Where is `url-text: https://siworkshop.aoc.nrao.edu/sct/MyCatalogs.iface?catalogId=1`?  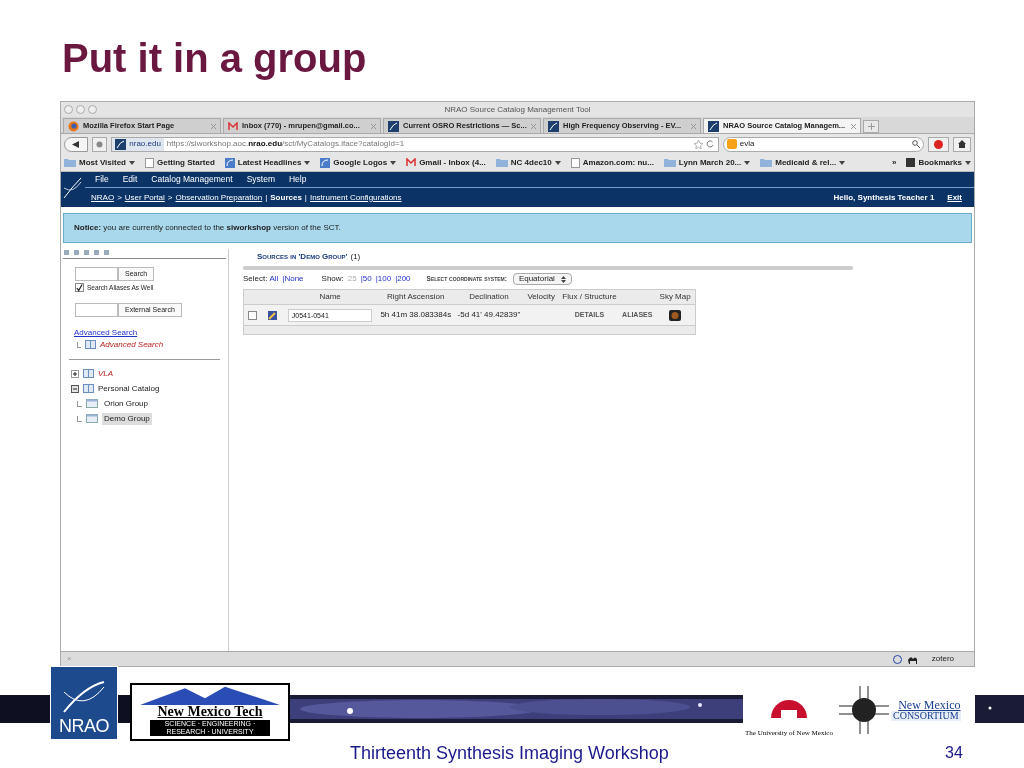
url-text: https://siworkshop.aoc.nrao.edu/sct/MyCatalogs.iface?catalogId=1 is located at coordinates (286, 144).